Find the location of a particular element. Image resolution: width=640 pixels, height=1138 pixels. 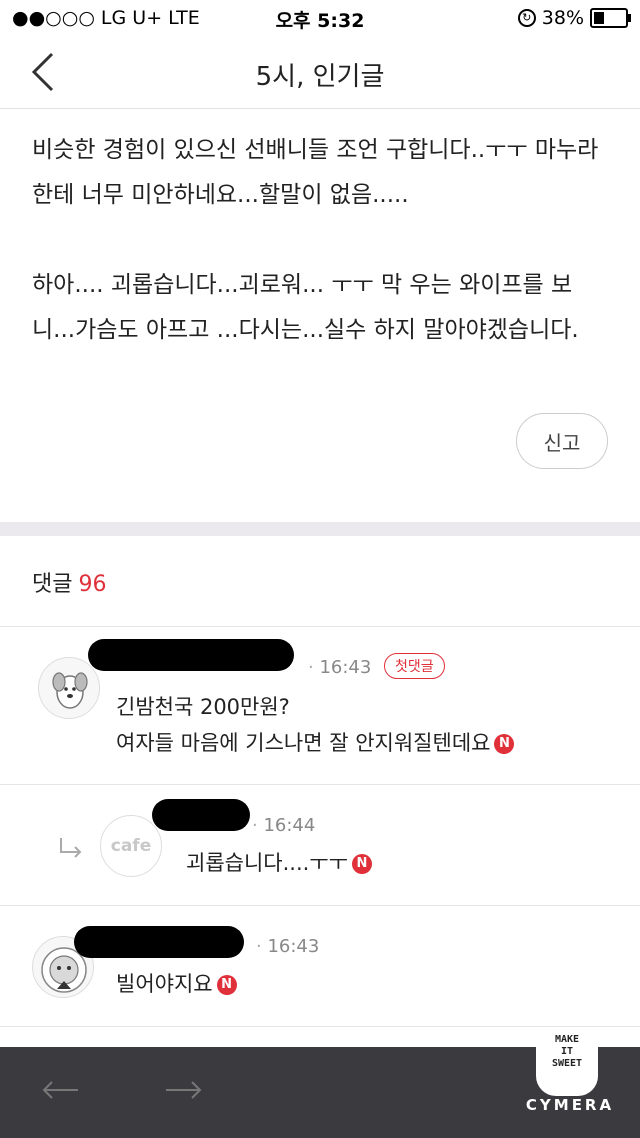

nav-bar: 5시, 인기글 is located at coordinates (320, 72).